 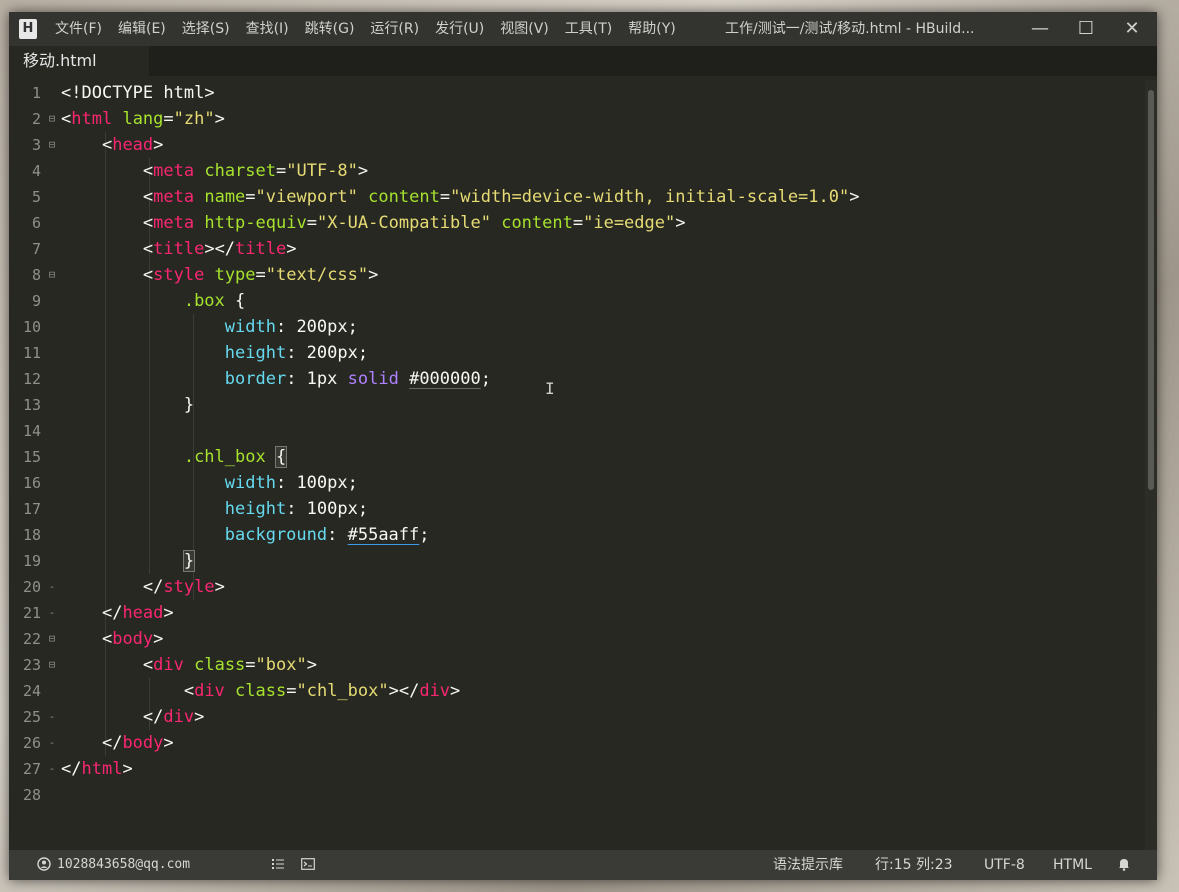 What do you see at coordinates (1072, 865) in the screenshot?
I see `language-mode-selector: HTML` at bounding box center [1072, 865].